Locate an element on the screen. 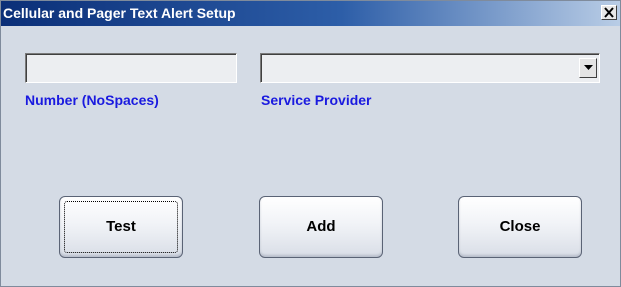  window-close-button is located at coordinates (609, 12).